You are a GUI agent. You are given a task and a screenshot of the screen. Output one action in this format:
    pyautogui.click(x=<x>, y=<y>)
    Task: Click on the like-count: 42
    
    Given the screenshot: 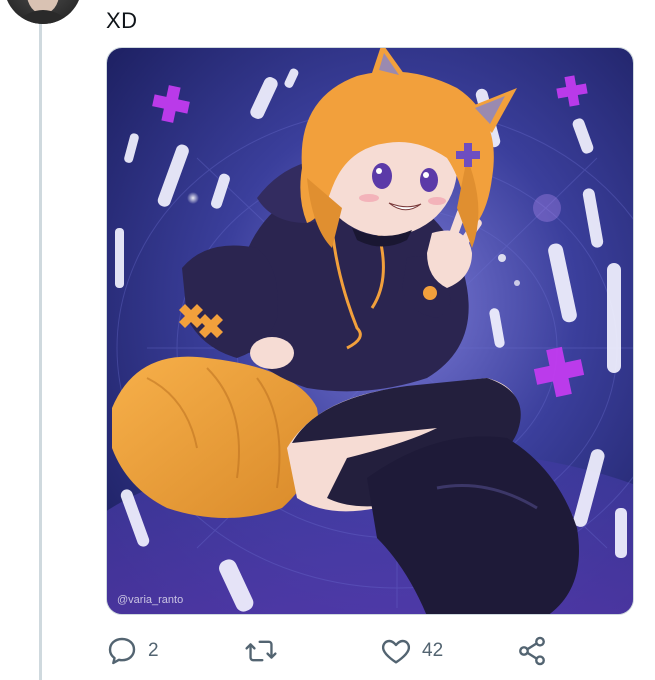 What is the action you would take?
    pyautogui.click(x=433, y=650)
    